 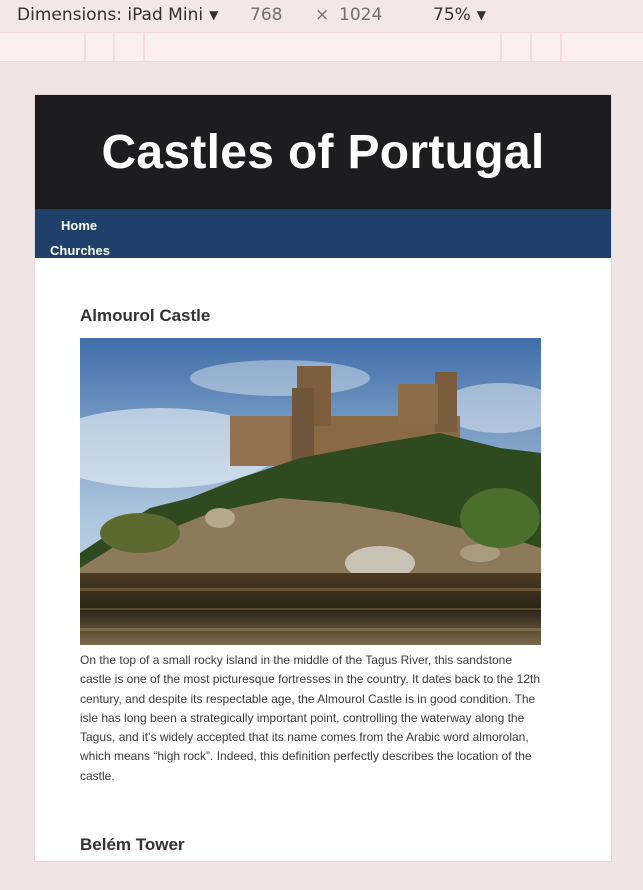 I want to click on zoom-label: 75%, so click(x=452, y=15).